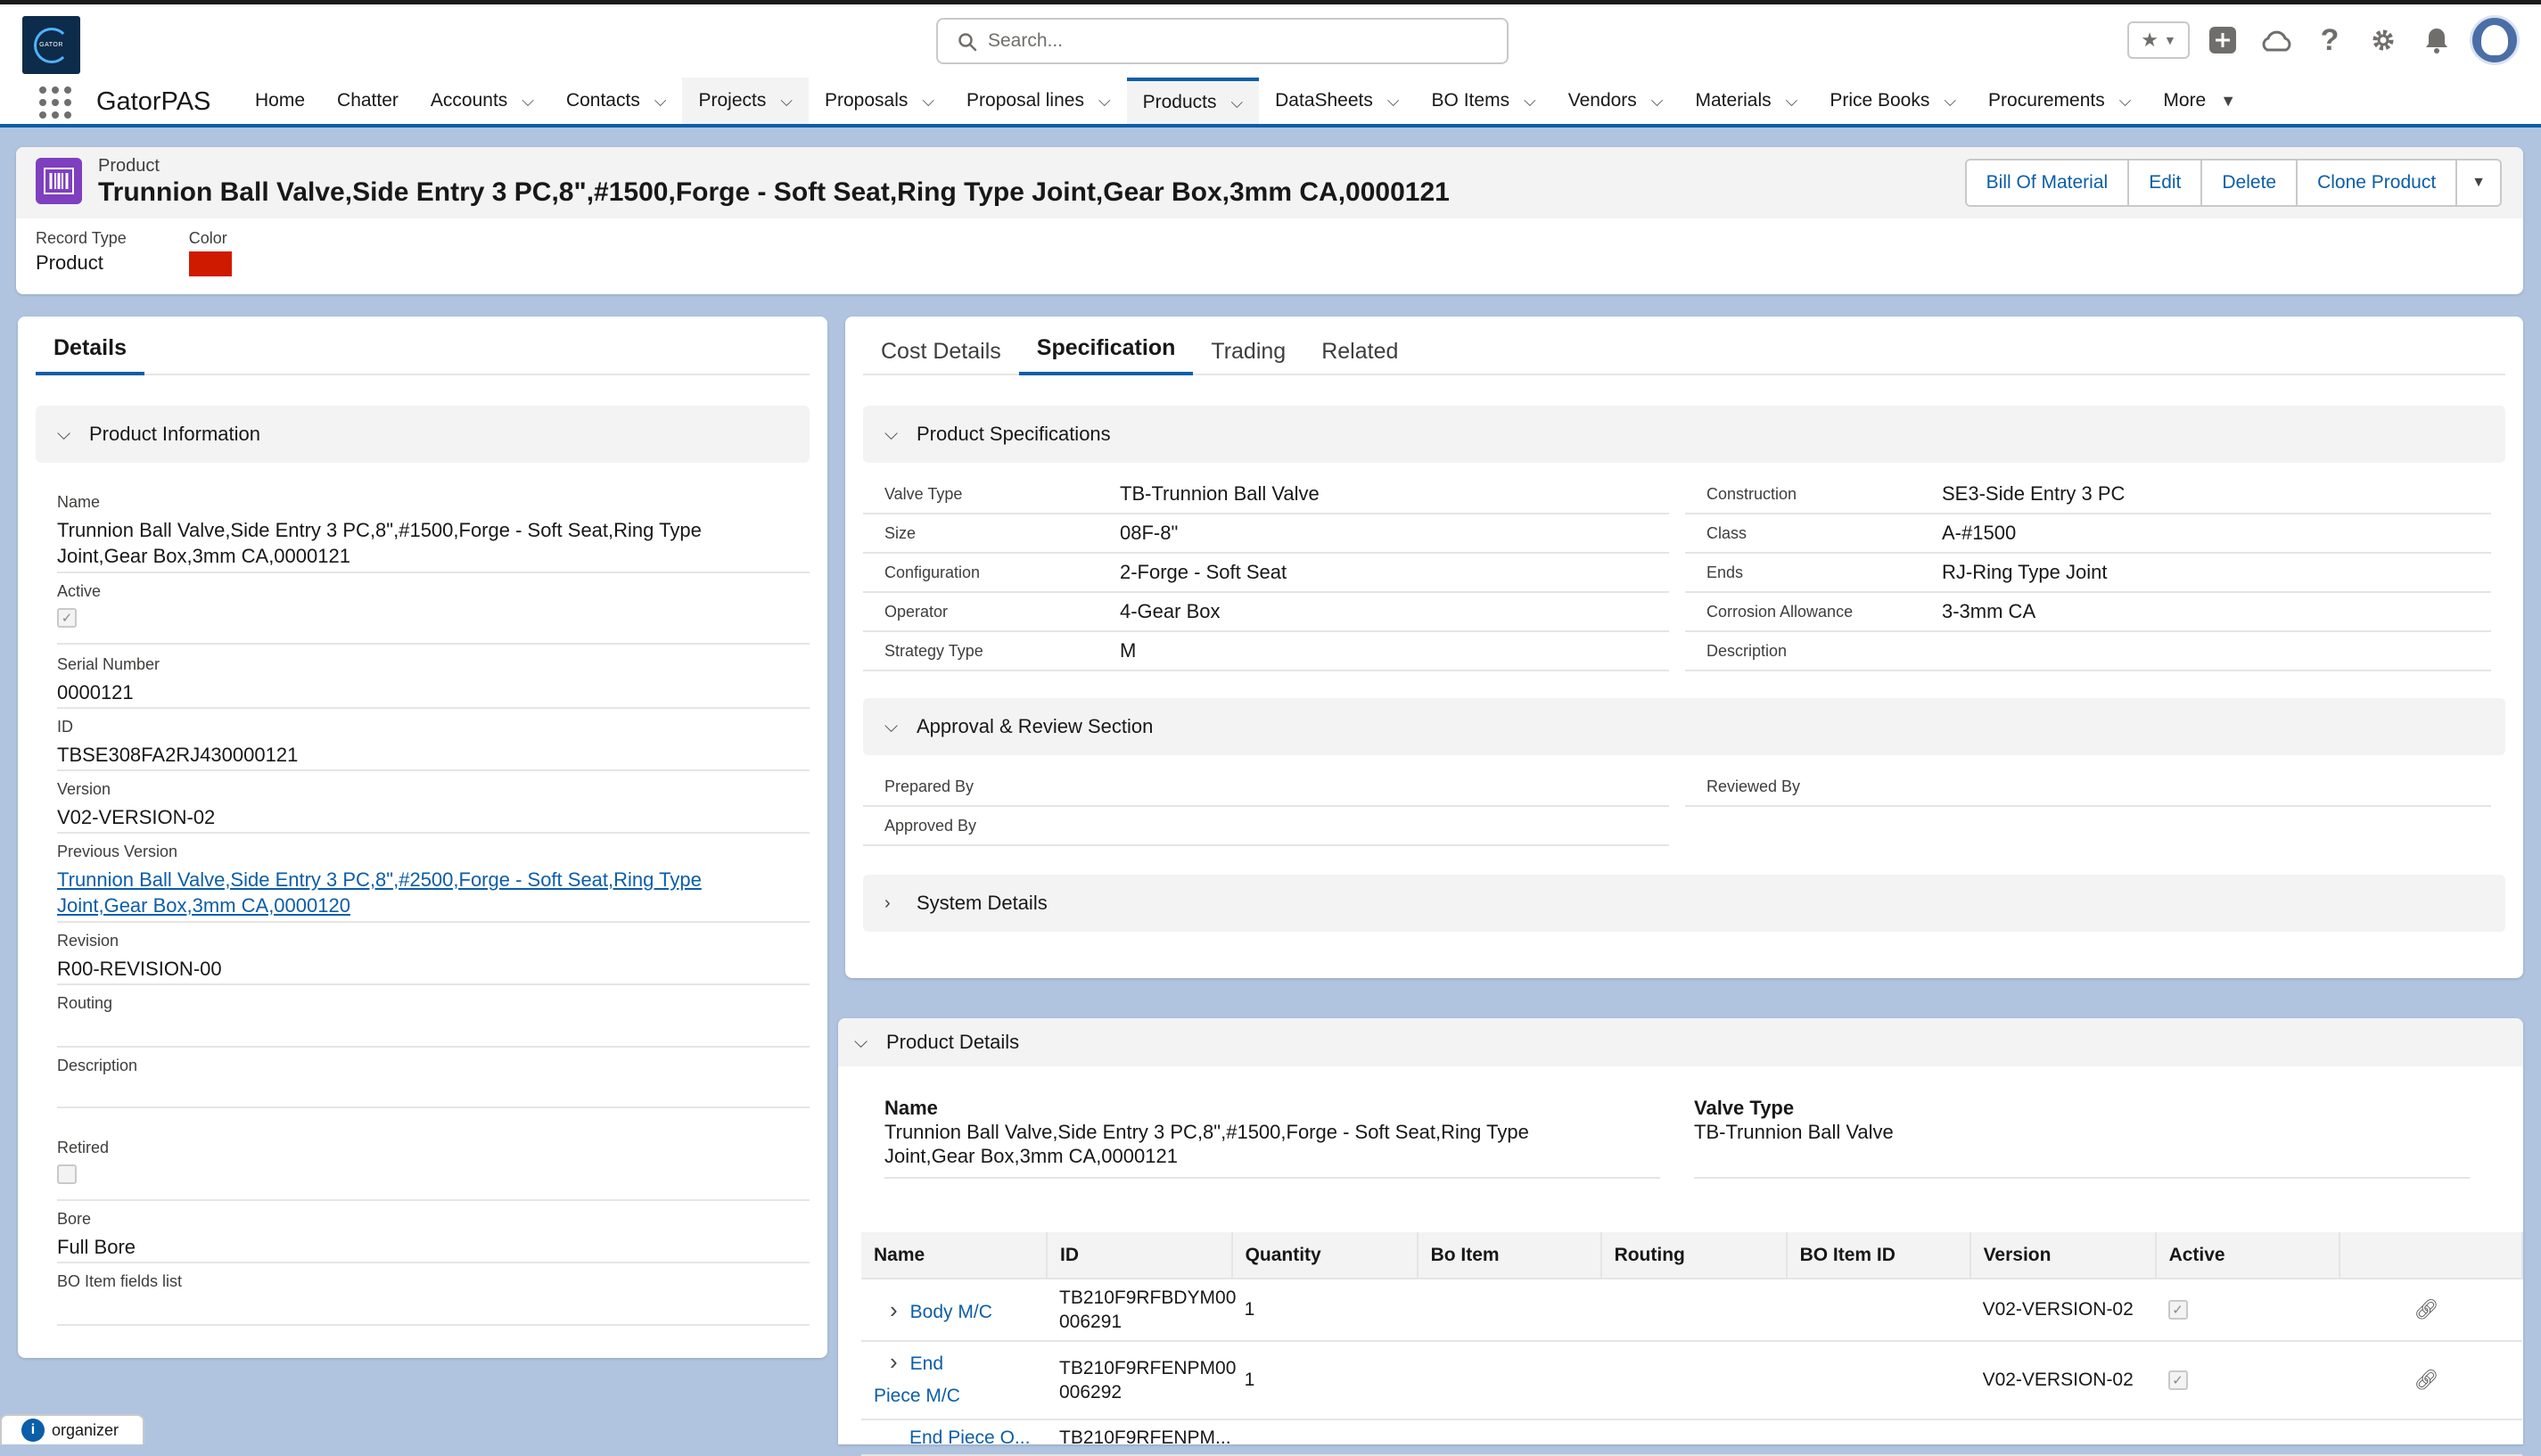  I want to click on col-bo-item-id: BO Item ID, so click(1879, 1255).